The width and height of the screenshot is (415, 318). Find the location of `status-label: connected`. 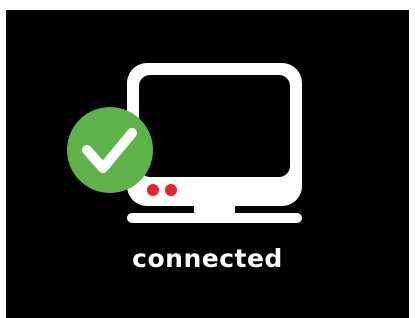

status-label: connected is located at coordinates (207, 258).